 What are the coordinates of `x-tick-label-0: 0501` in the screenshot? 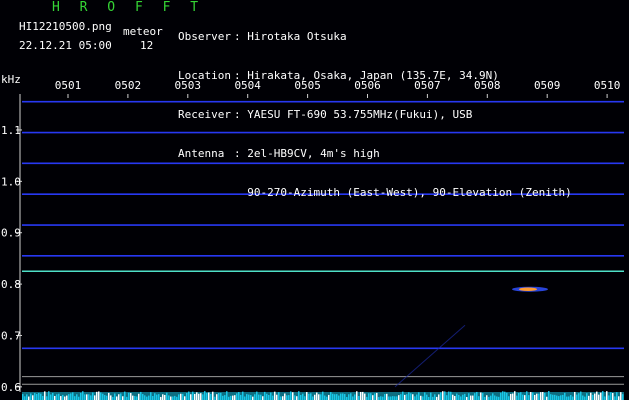 It's located at (68, 85).